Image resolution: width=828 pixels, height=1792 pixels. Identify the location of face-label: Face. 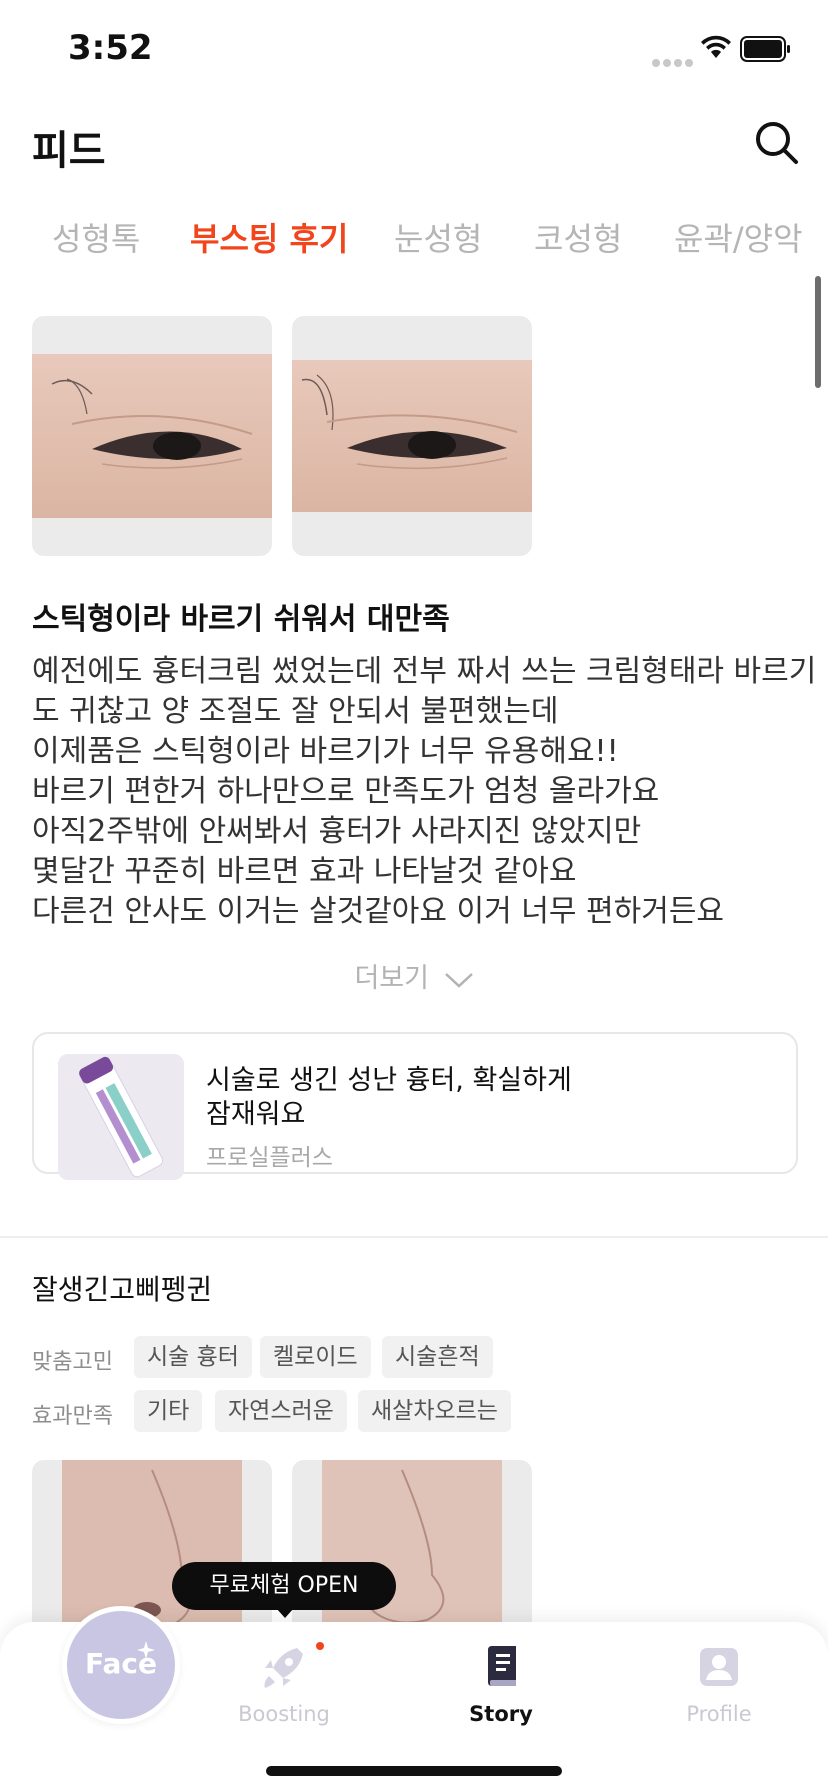
(121, 1663).